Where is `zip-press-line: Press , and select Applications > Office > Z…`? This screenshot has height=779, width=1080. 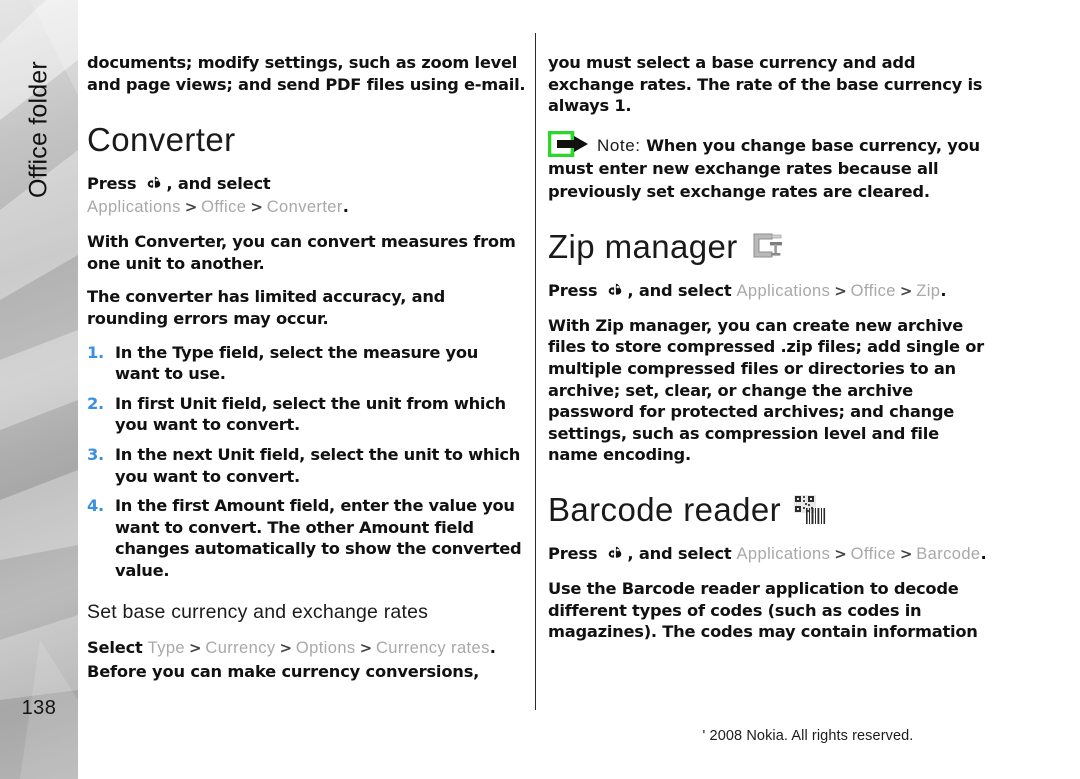 zip-press-line: Press , and select Applications > Office > Z… is located at coordinates (768, 291).